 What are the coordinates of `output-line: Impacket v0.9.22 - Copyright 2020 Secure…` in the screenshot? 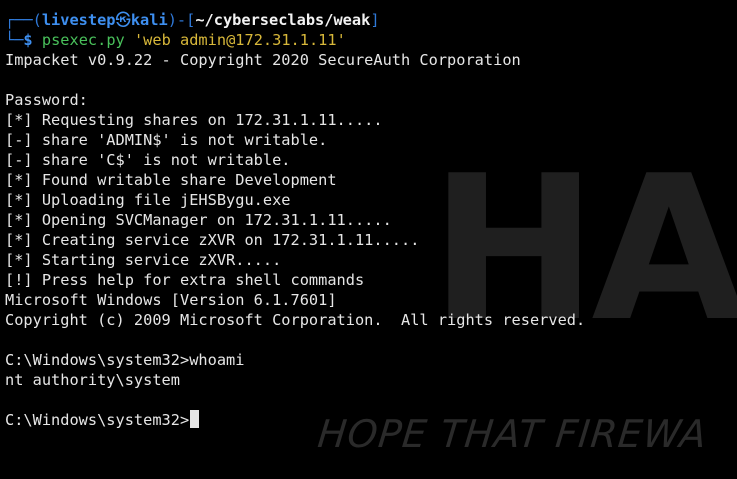 It's located at (263, 60).